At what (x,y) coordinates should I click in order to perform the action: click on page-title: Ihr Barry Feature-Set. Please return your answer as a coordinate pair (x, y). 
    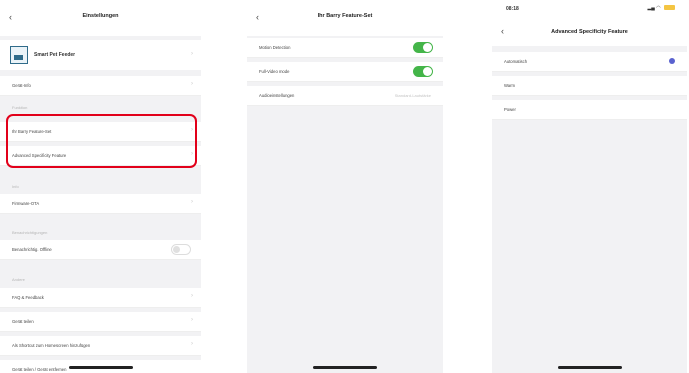
    Looking at the image, I should click on (345, 16).